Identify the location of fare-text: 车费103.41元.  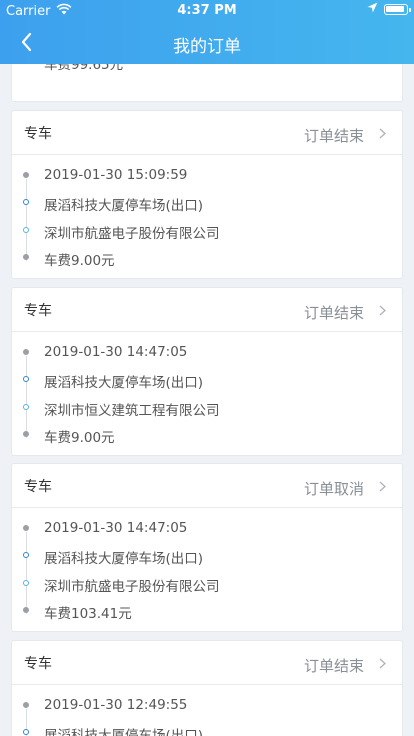
(88, 614).